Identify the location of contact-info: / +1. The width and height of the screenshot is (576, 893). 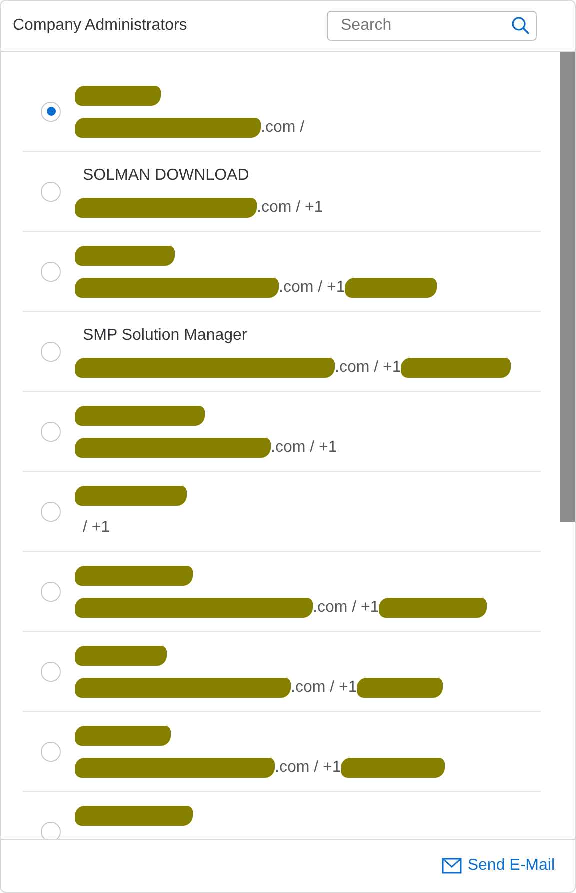
(96, 527).